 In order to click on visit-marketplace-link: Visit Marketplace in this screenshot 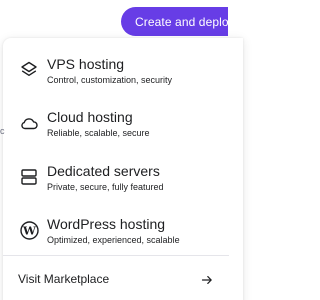, I will do `click(116, 278)`.